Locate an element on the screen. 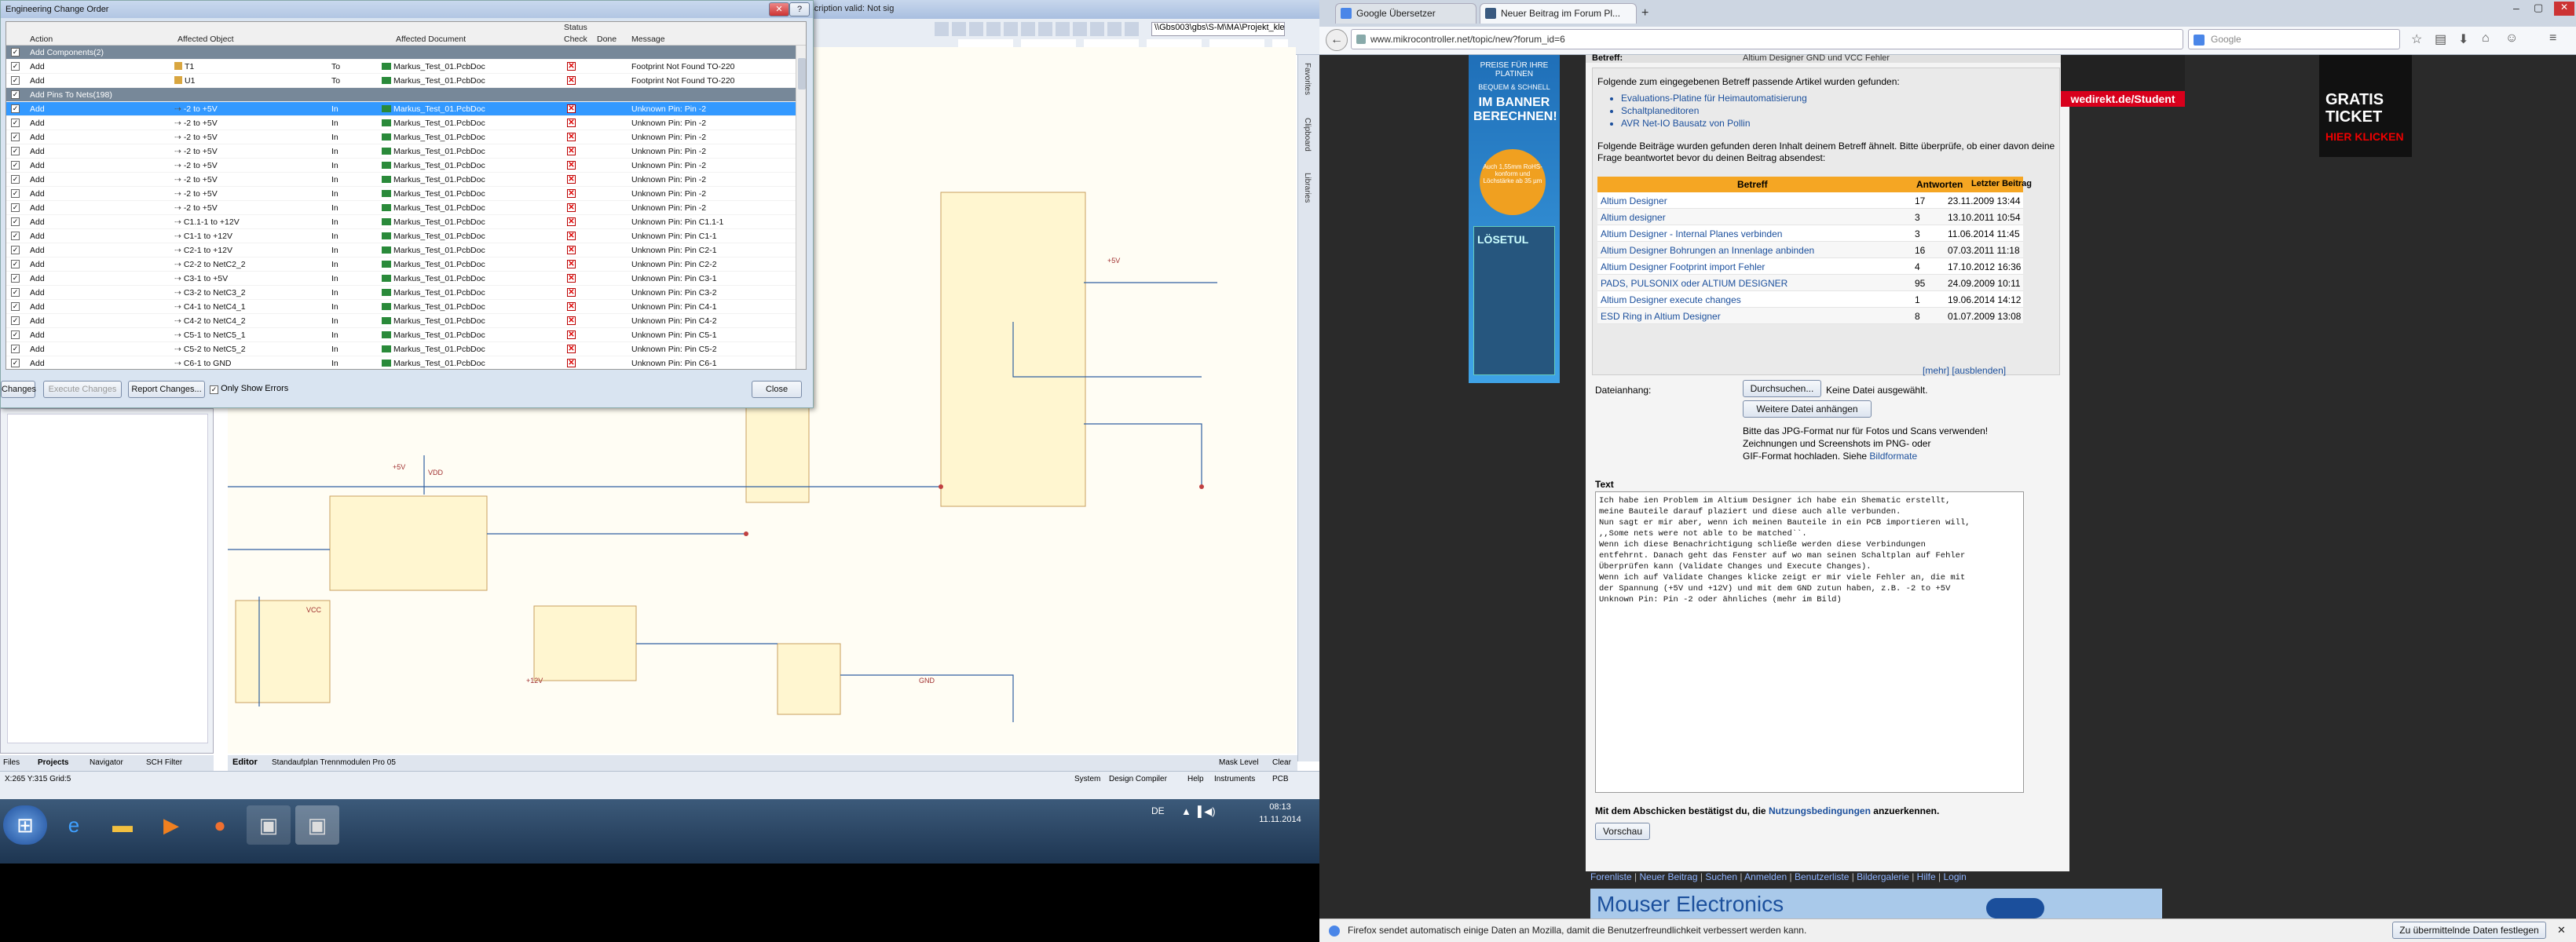 Image resolution: width=2576 pixels, height=942 pixels. hide-link-text: [ausblenden] is located at coordinates (1979, 370).